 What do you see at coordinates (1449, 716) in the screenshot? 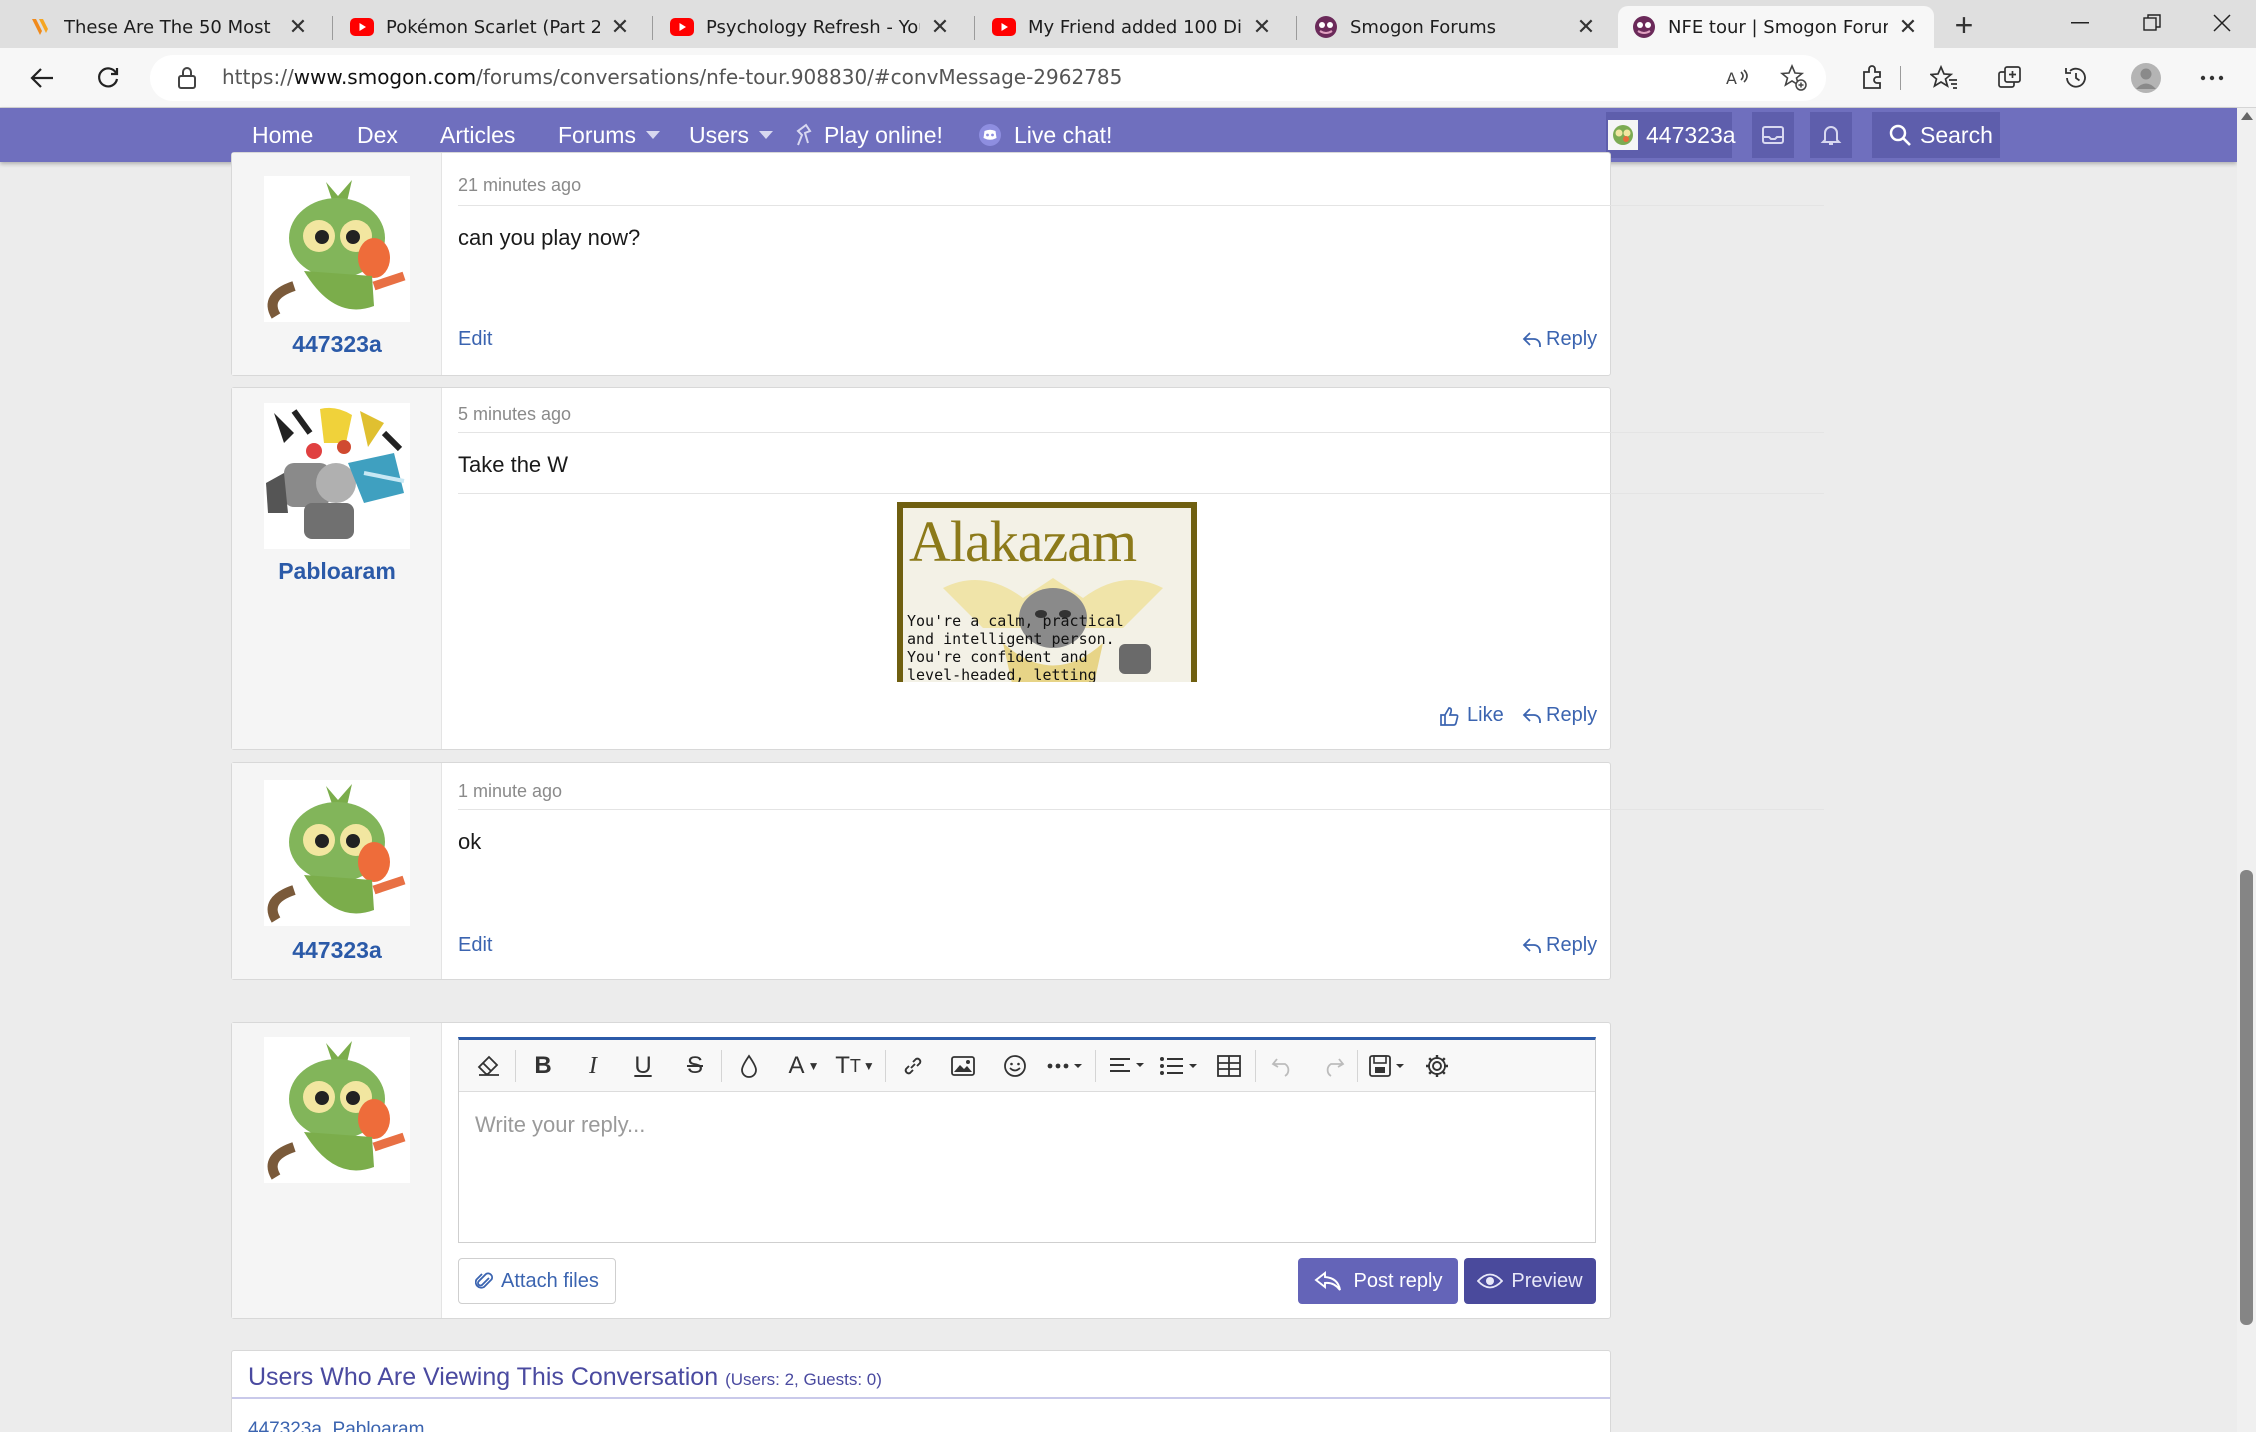
I see `thumbs-up-icon` at bounding box center [1449, 716].